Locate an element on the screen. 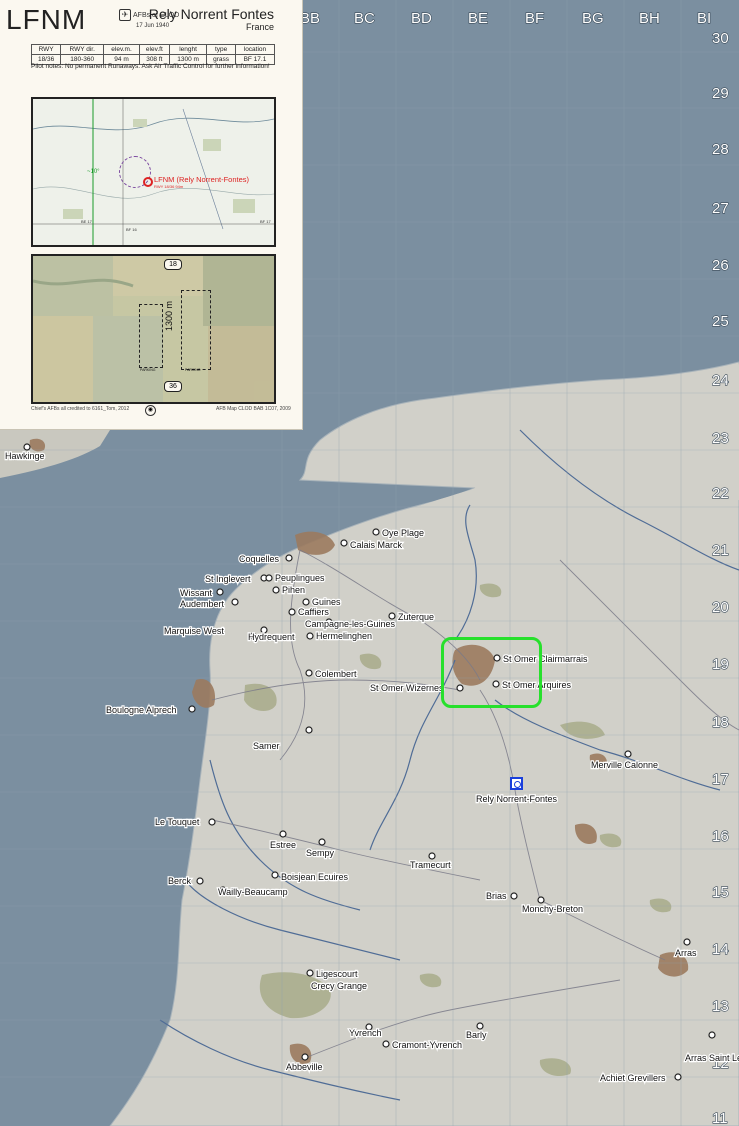 Image resolution: width=739 pixels, height=1126 pixels. table-header: RWY dir. is located at coordinates (82, 49).